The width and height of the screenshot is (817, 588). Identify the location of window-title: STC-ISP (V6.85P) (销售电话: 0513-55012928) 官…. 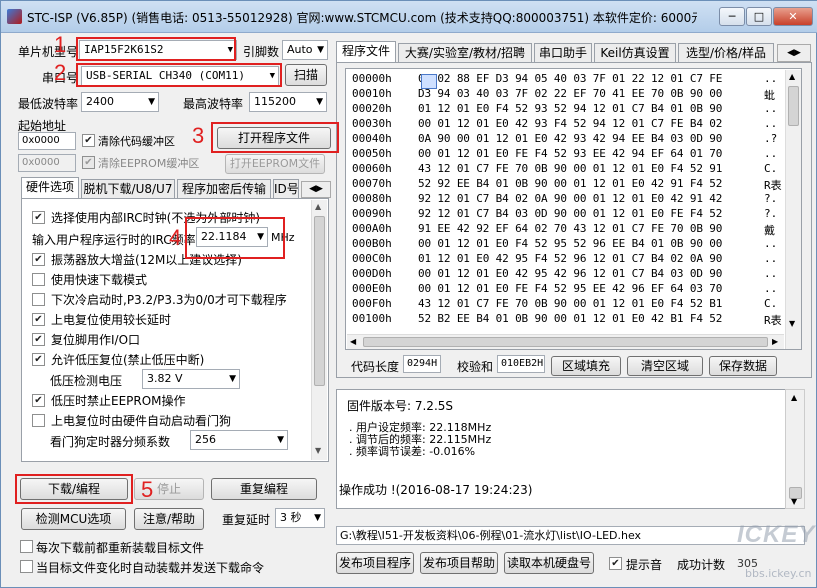
(362, 18).